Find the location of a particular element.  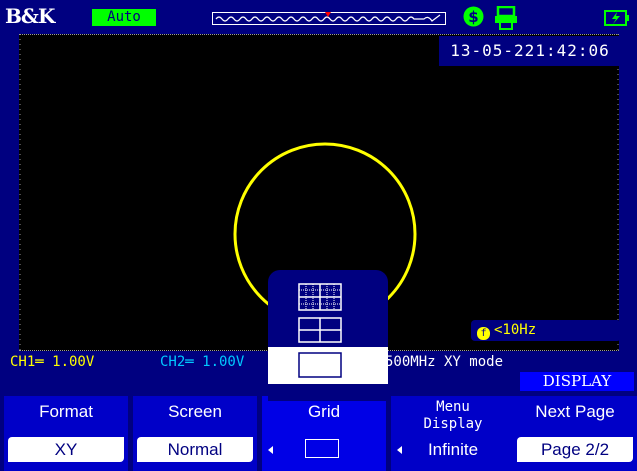

battery-charging-icon is located at coordinates (616, 18).